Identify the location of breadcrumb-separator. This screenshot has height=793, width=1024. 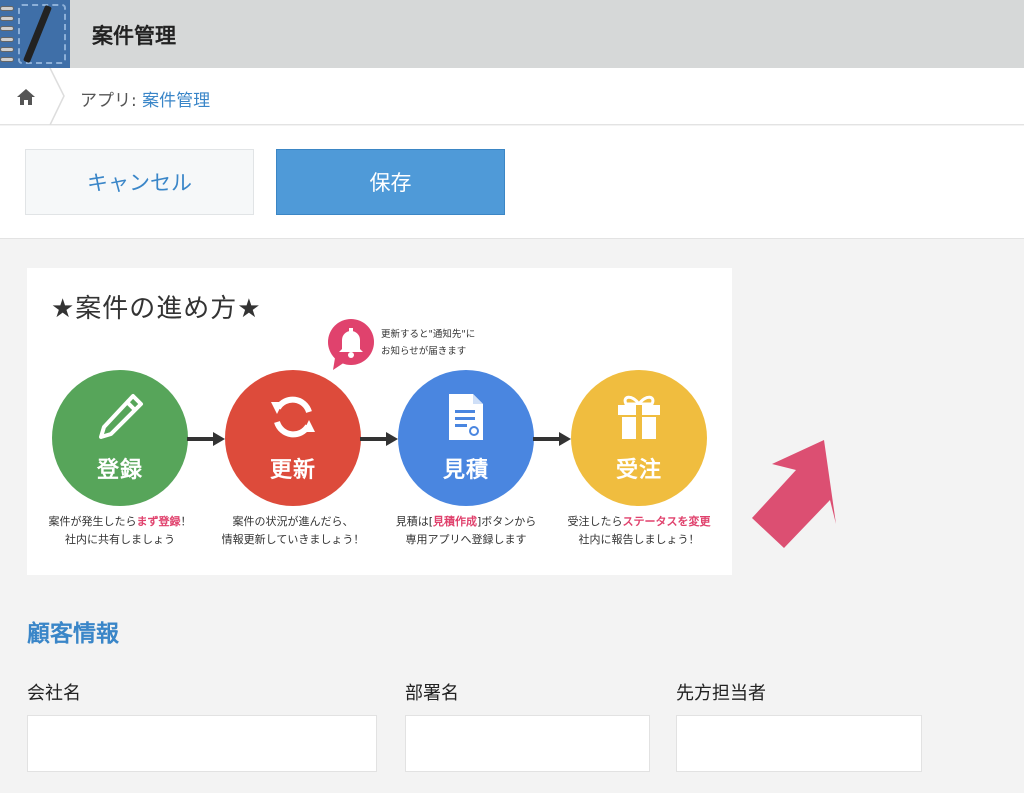
(57, 96).